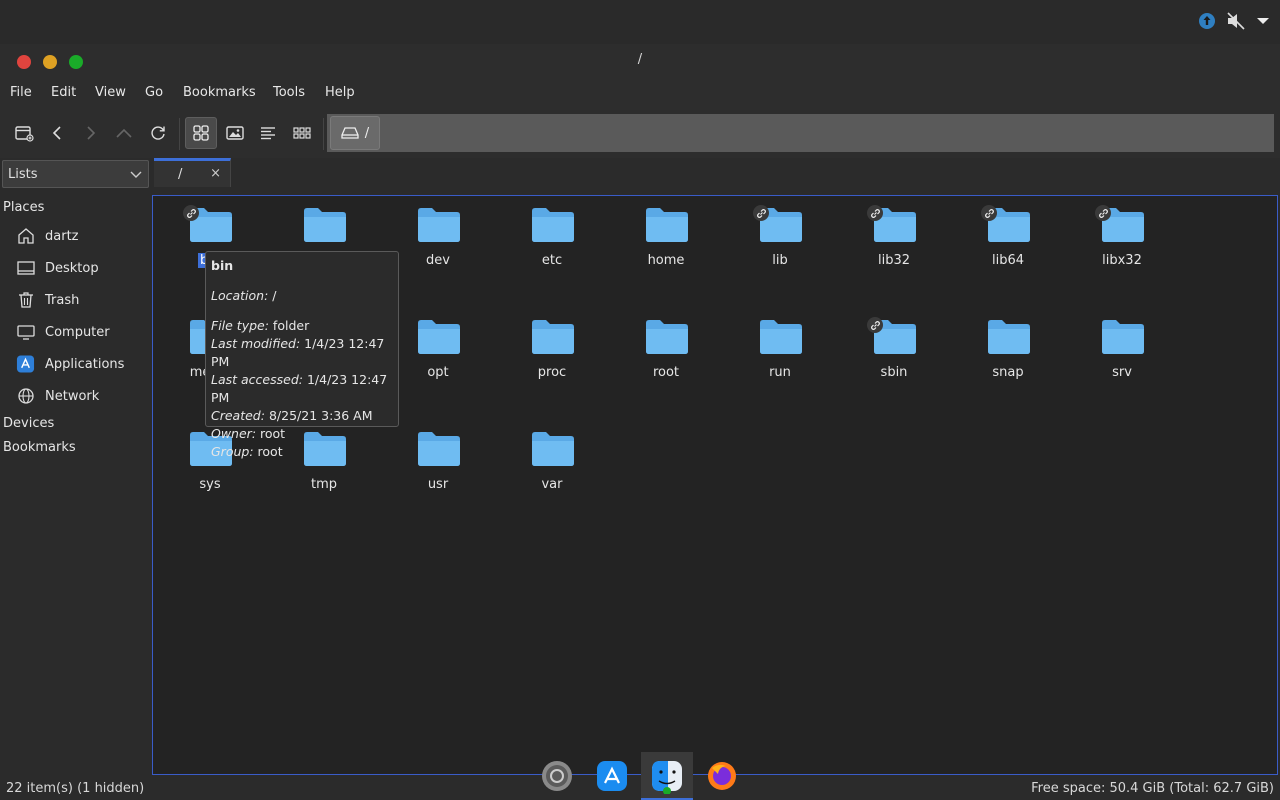  I want to click on update-icon, so click(1207, 21).